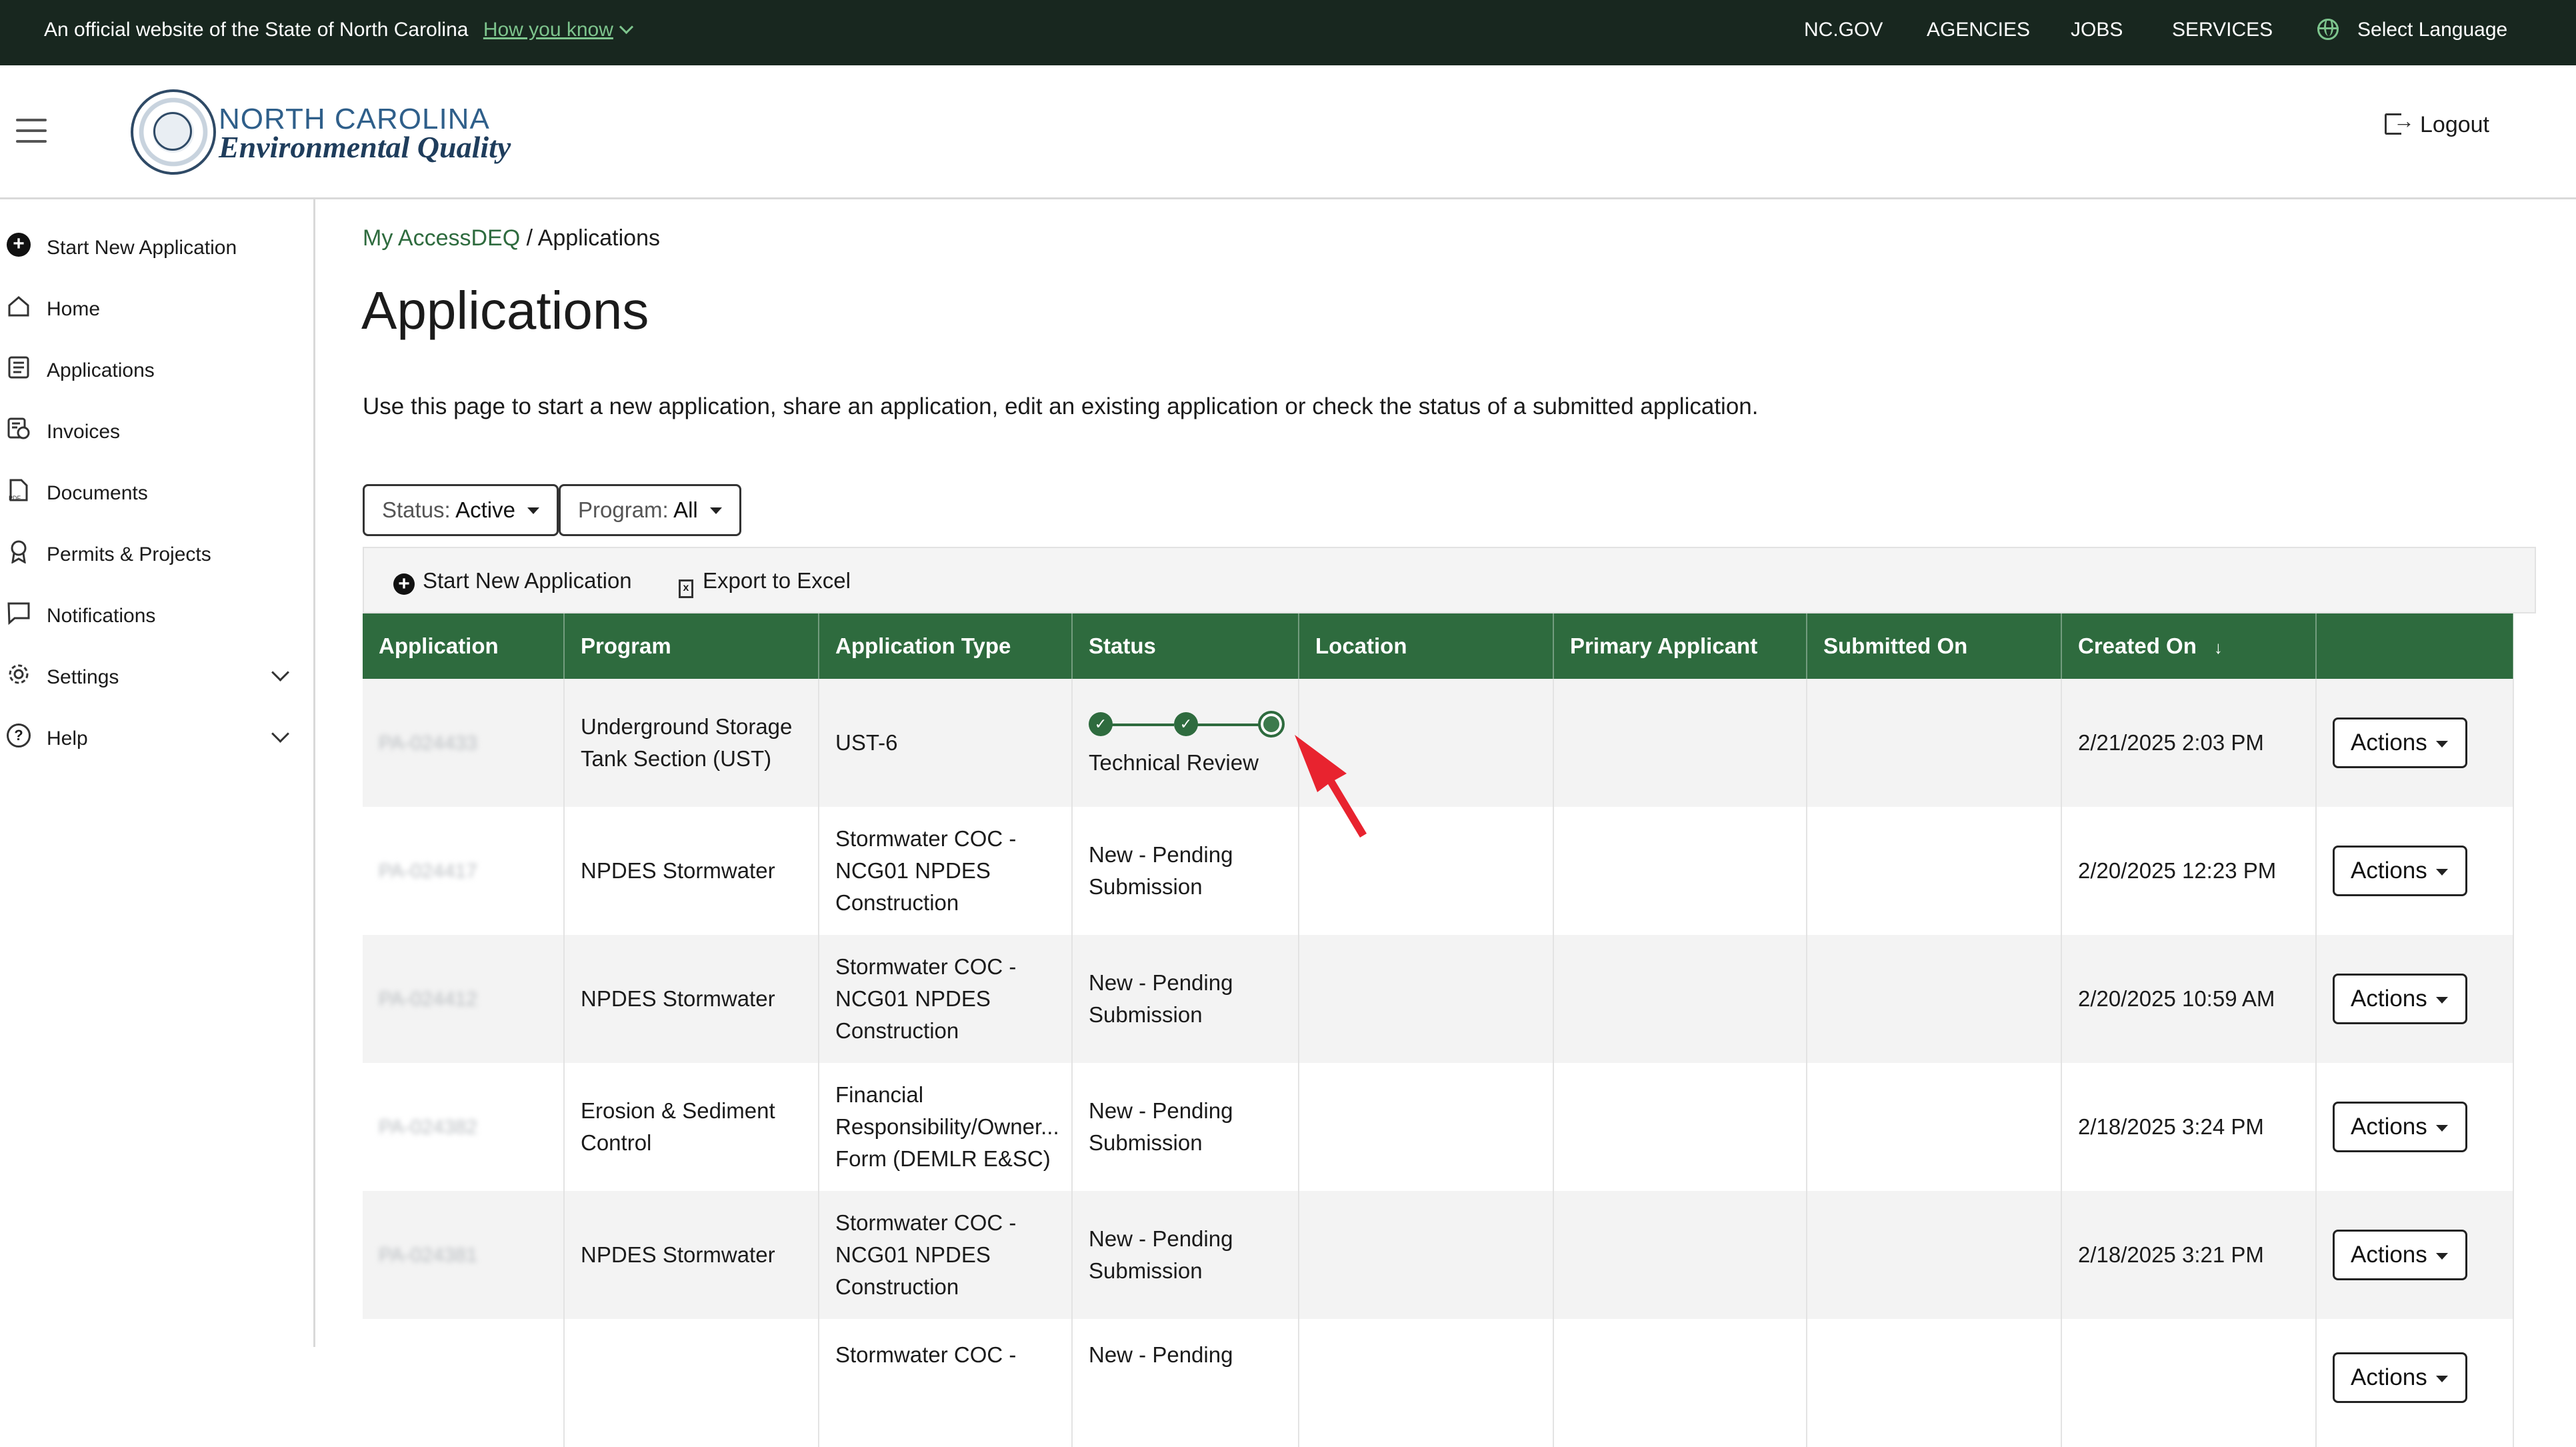 The width and height of the screenshot is (2576, 1447). Describe the element at coordinates (1934, 646) in the screenshot. I see `column-header-submitted-on: Submitted On` at that location.